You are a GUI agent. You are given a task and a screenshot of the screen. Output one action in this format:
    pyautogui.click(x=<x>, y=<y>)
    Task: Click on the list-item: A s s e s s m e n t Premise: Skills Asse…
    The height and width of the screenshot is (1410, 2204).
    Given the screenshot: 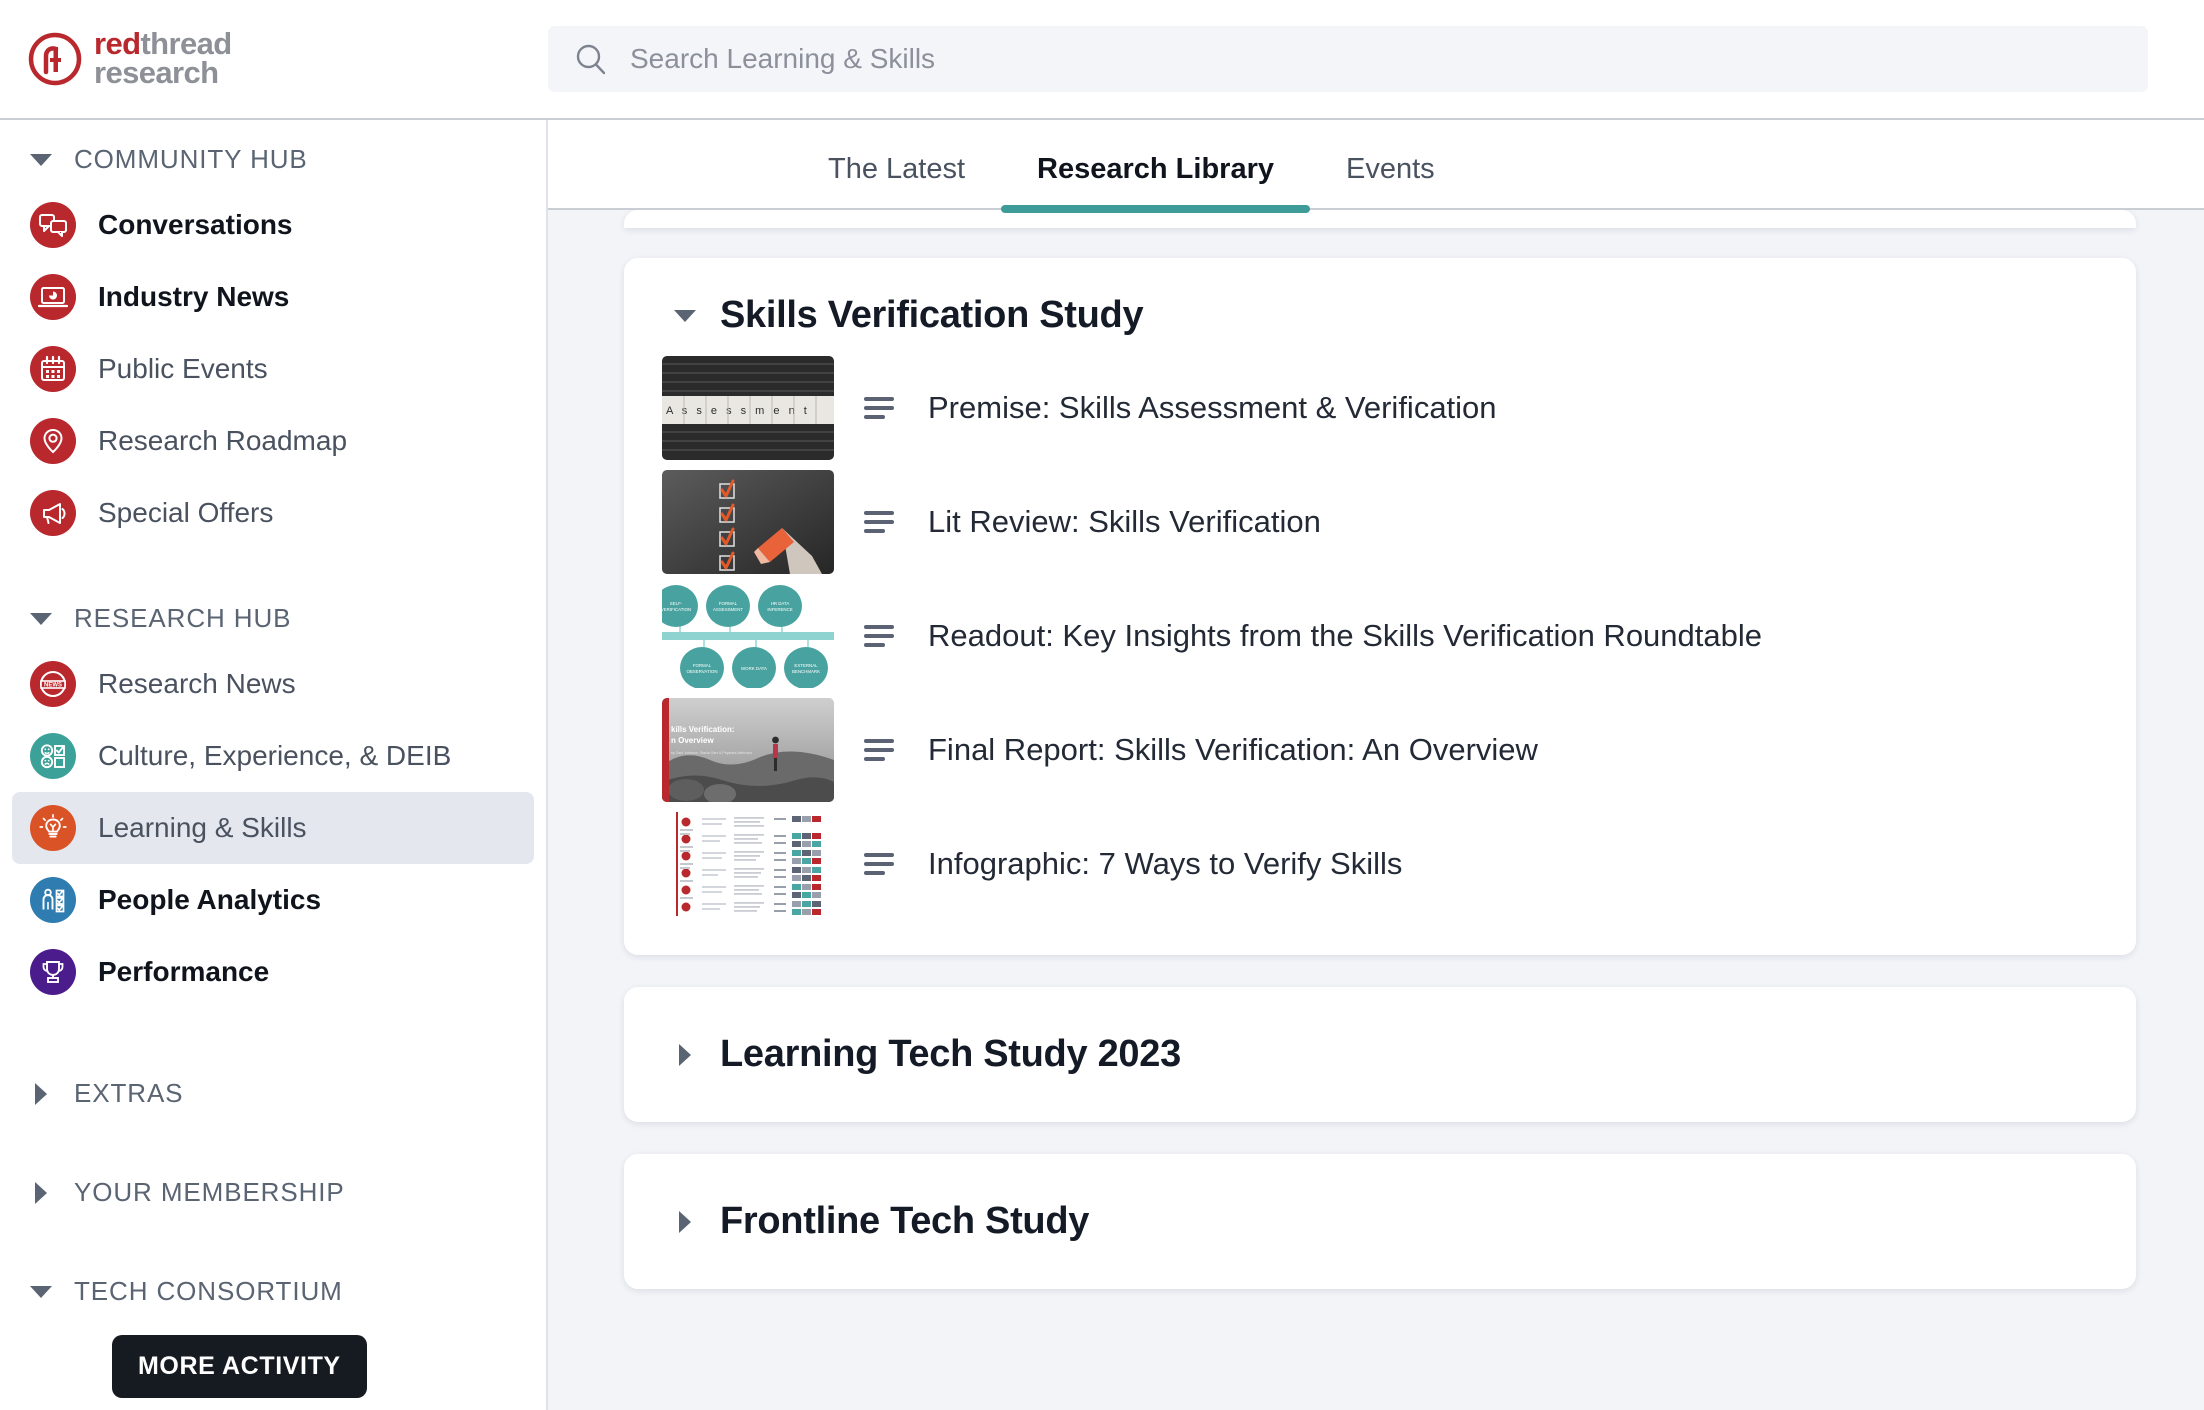 What is the action you would take?
    pyautogui.click(x=1380, y=408)
    